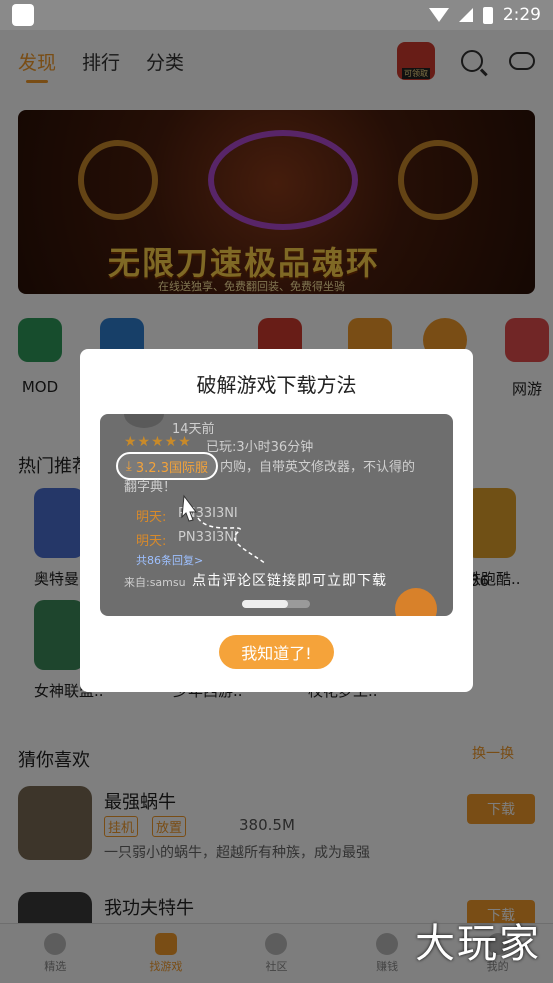 This screenshot has width=553, height=983. What do you see at coordinates (131, 466) in the screenshot?
I see `download-icon: ⤓` at bounding box center [131, 466].